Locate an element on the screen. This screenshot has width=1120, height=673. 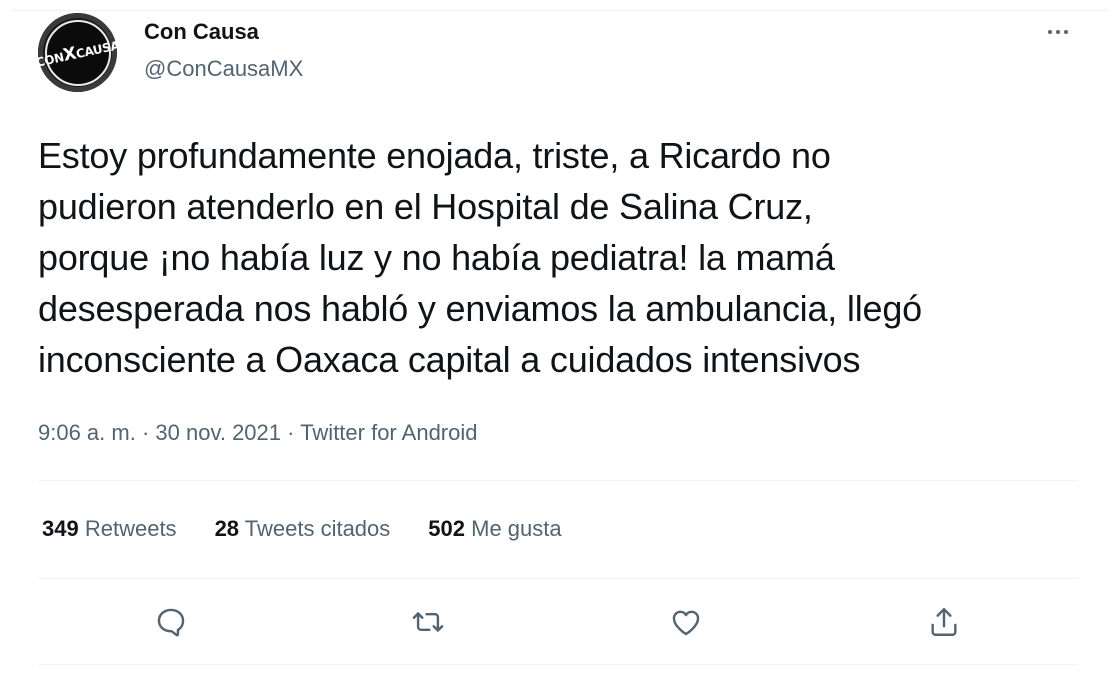
tweet-time: 9:06 a. m. is located at coordinates (87, 432).